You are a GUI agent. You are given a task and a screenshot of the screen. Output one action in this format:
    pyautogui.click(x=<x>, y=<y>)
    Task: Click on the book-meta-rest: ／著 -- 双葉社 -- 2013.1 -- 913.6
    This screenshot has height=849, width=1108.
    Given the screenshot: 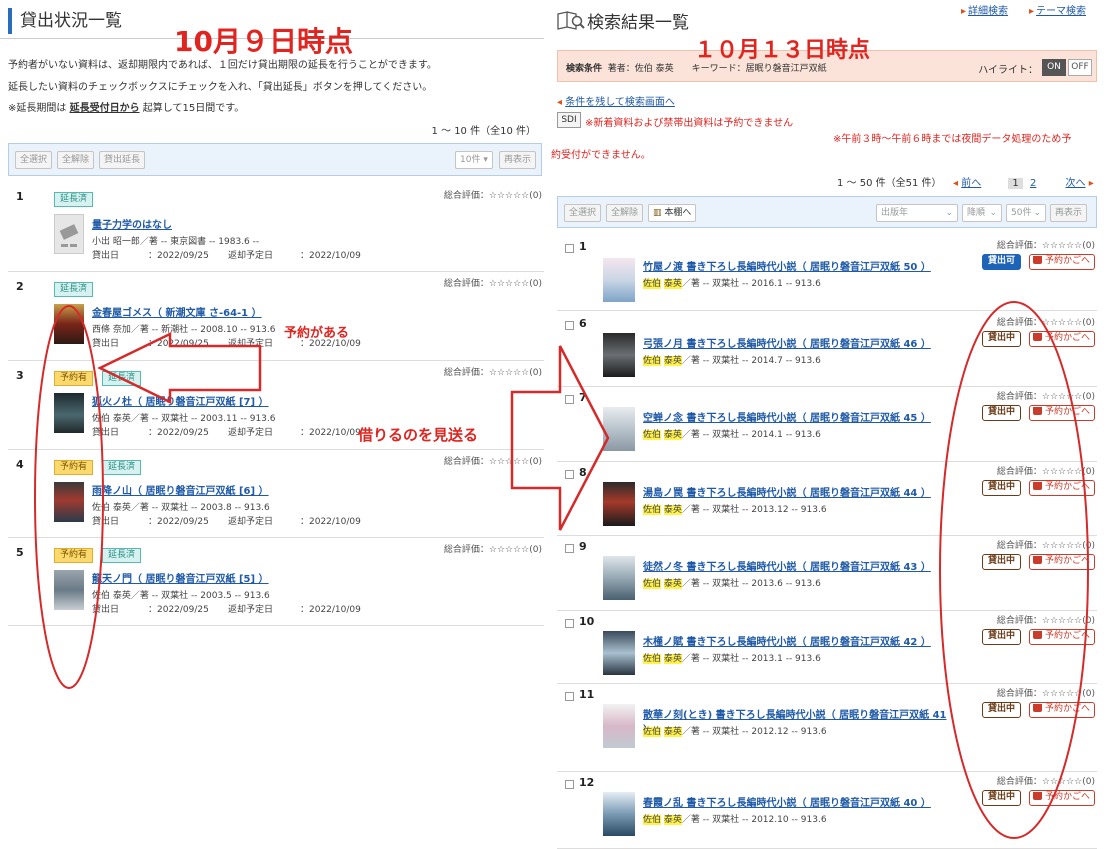 What is the action you would take?
    pyautogui.click(x=751, y=659)
    